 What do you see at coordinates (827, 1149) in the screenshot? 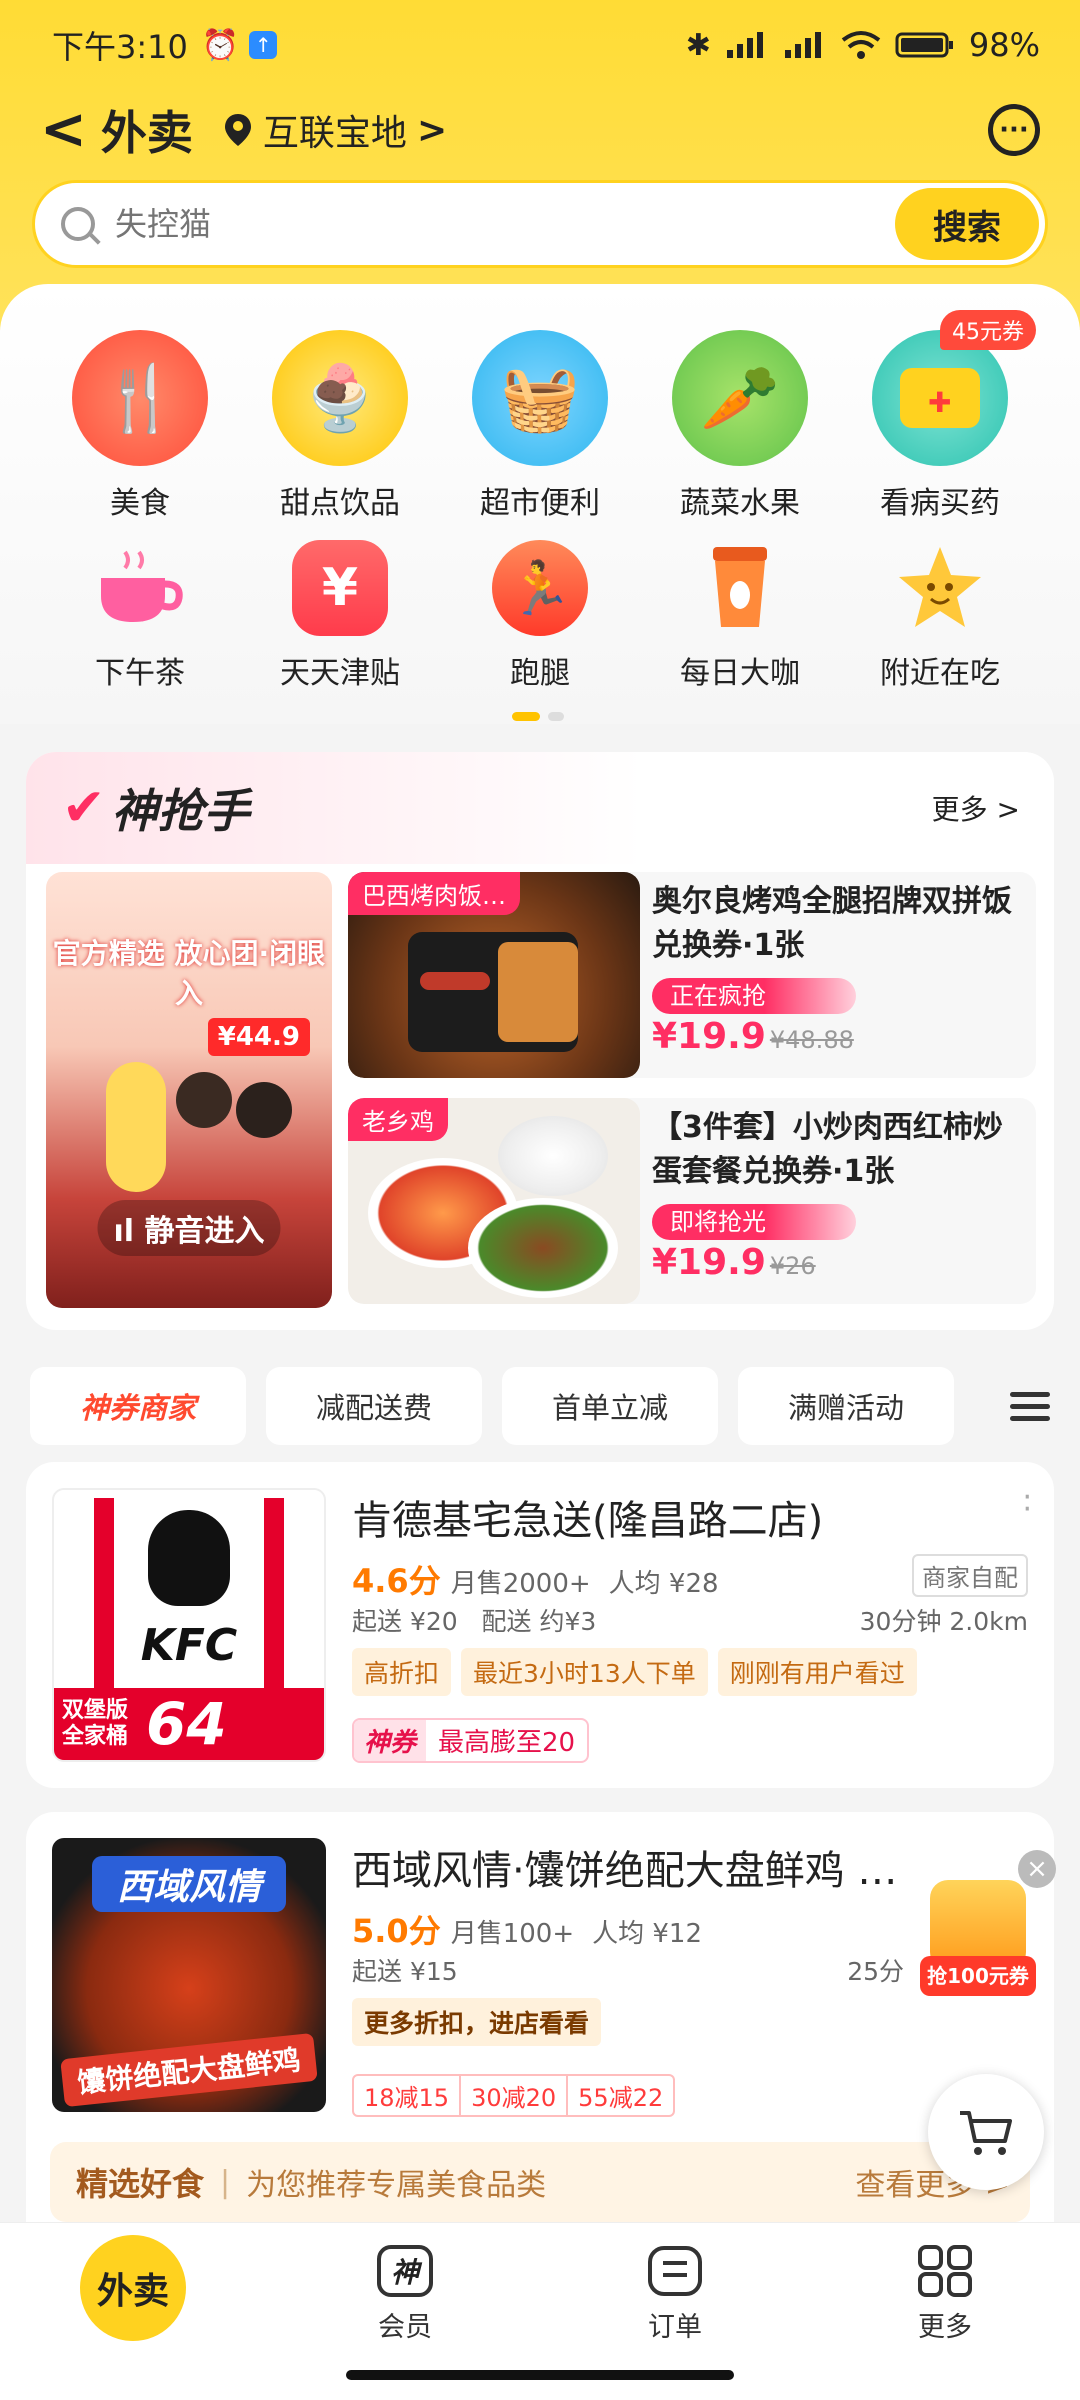
I see `deal-name: 【3件套】小炒肉西红柿炒蛋套餐兑换券·1张` at bounding box center [827, 1149].